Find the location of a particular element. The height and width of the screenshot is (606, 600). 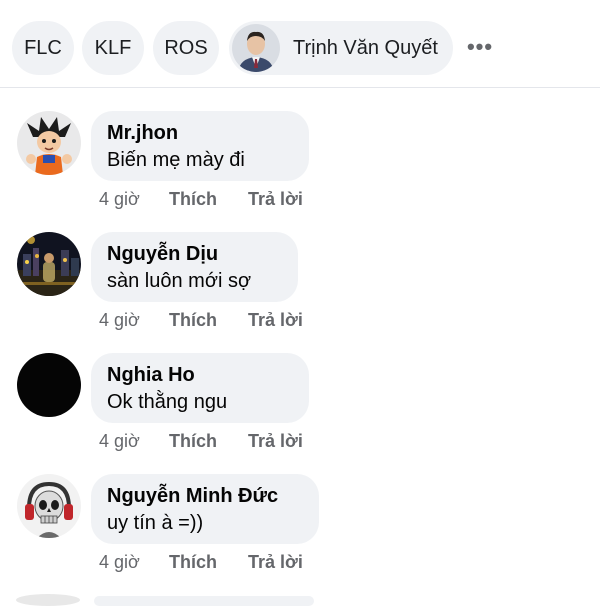

skull-headphones-avatar-icon is located at coordinates (49, 506).